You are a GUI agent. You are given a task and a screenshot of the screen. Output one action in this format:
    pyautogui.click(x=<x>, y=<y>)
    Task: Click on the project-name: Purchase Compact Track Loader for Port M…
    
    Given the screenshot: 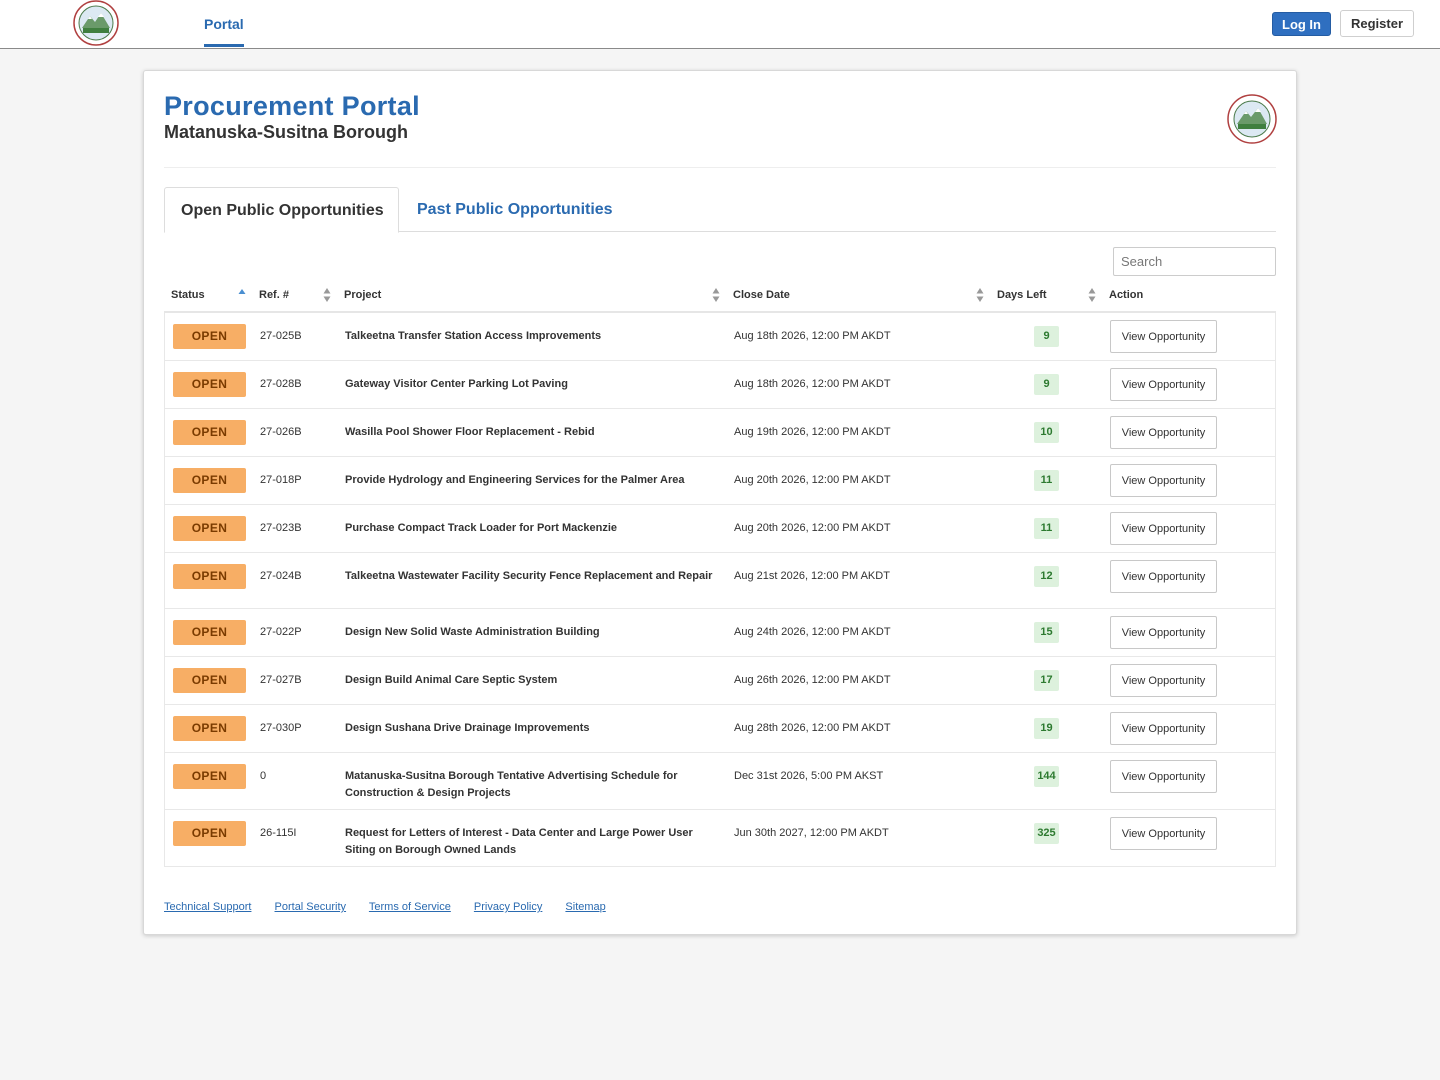 What is the action you would take?
    pyautogui.click(x=481, y=528)
    